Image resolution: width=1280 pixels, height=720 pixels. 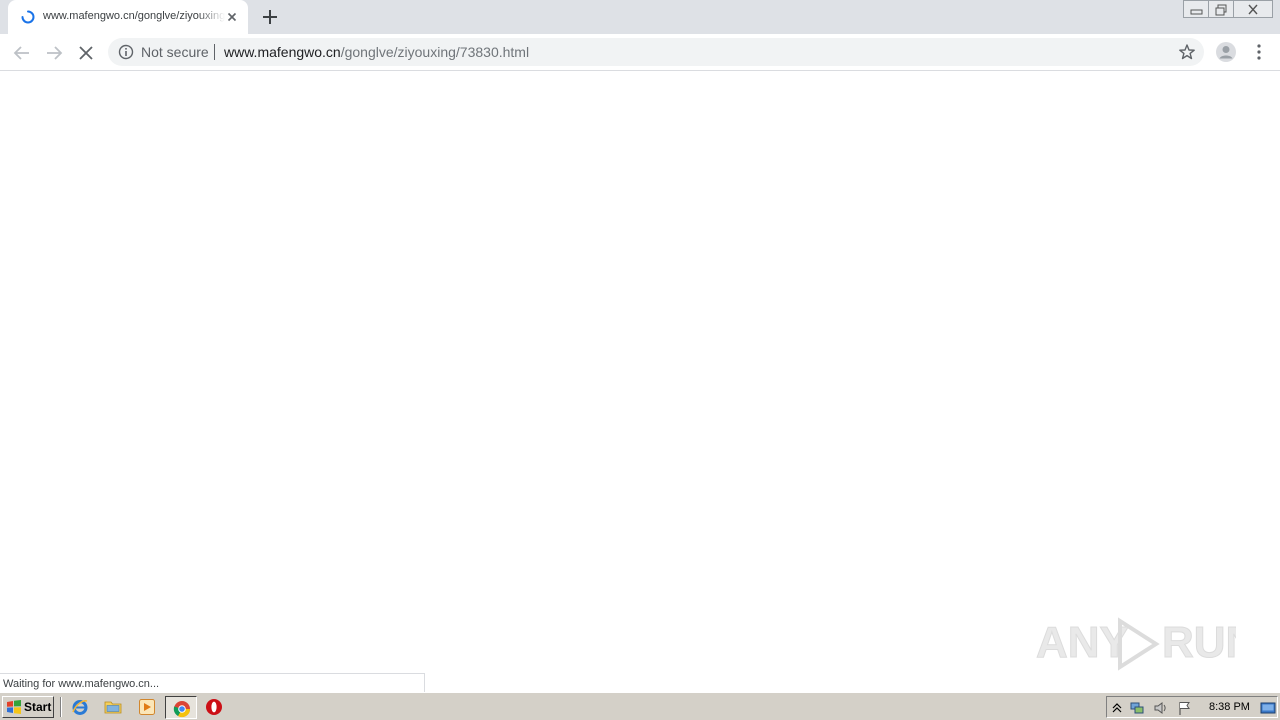 What do you see at coordinates (270, 17) in the screenshot?
I see `new-tab-icon` at bounding box center [270, 17].